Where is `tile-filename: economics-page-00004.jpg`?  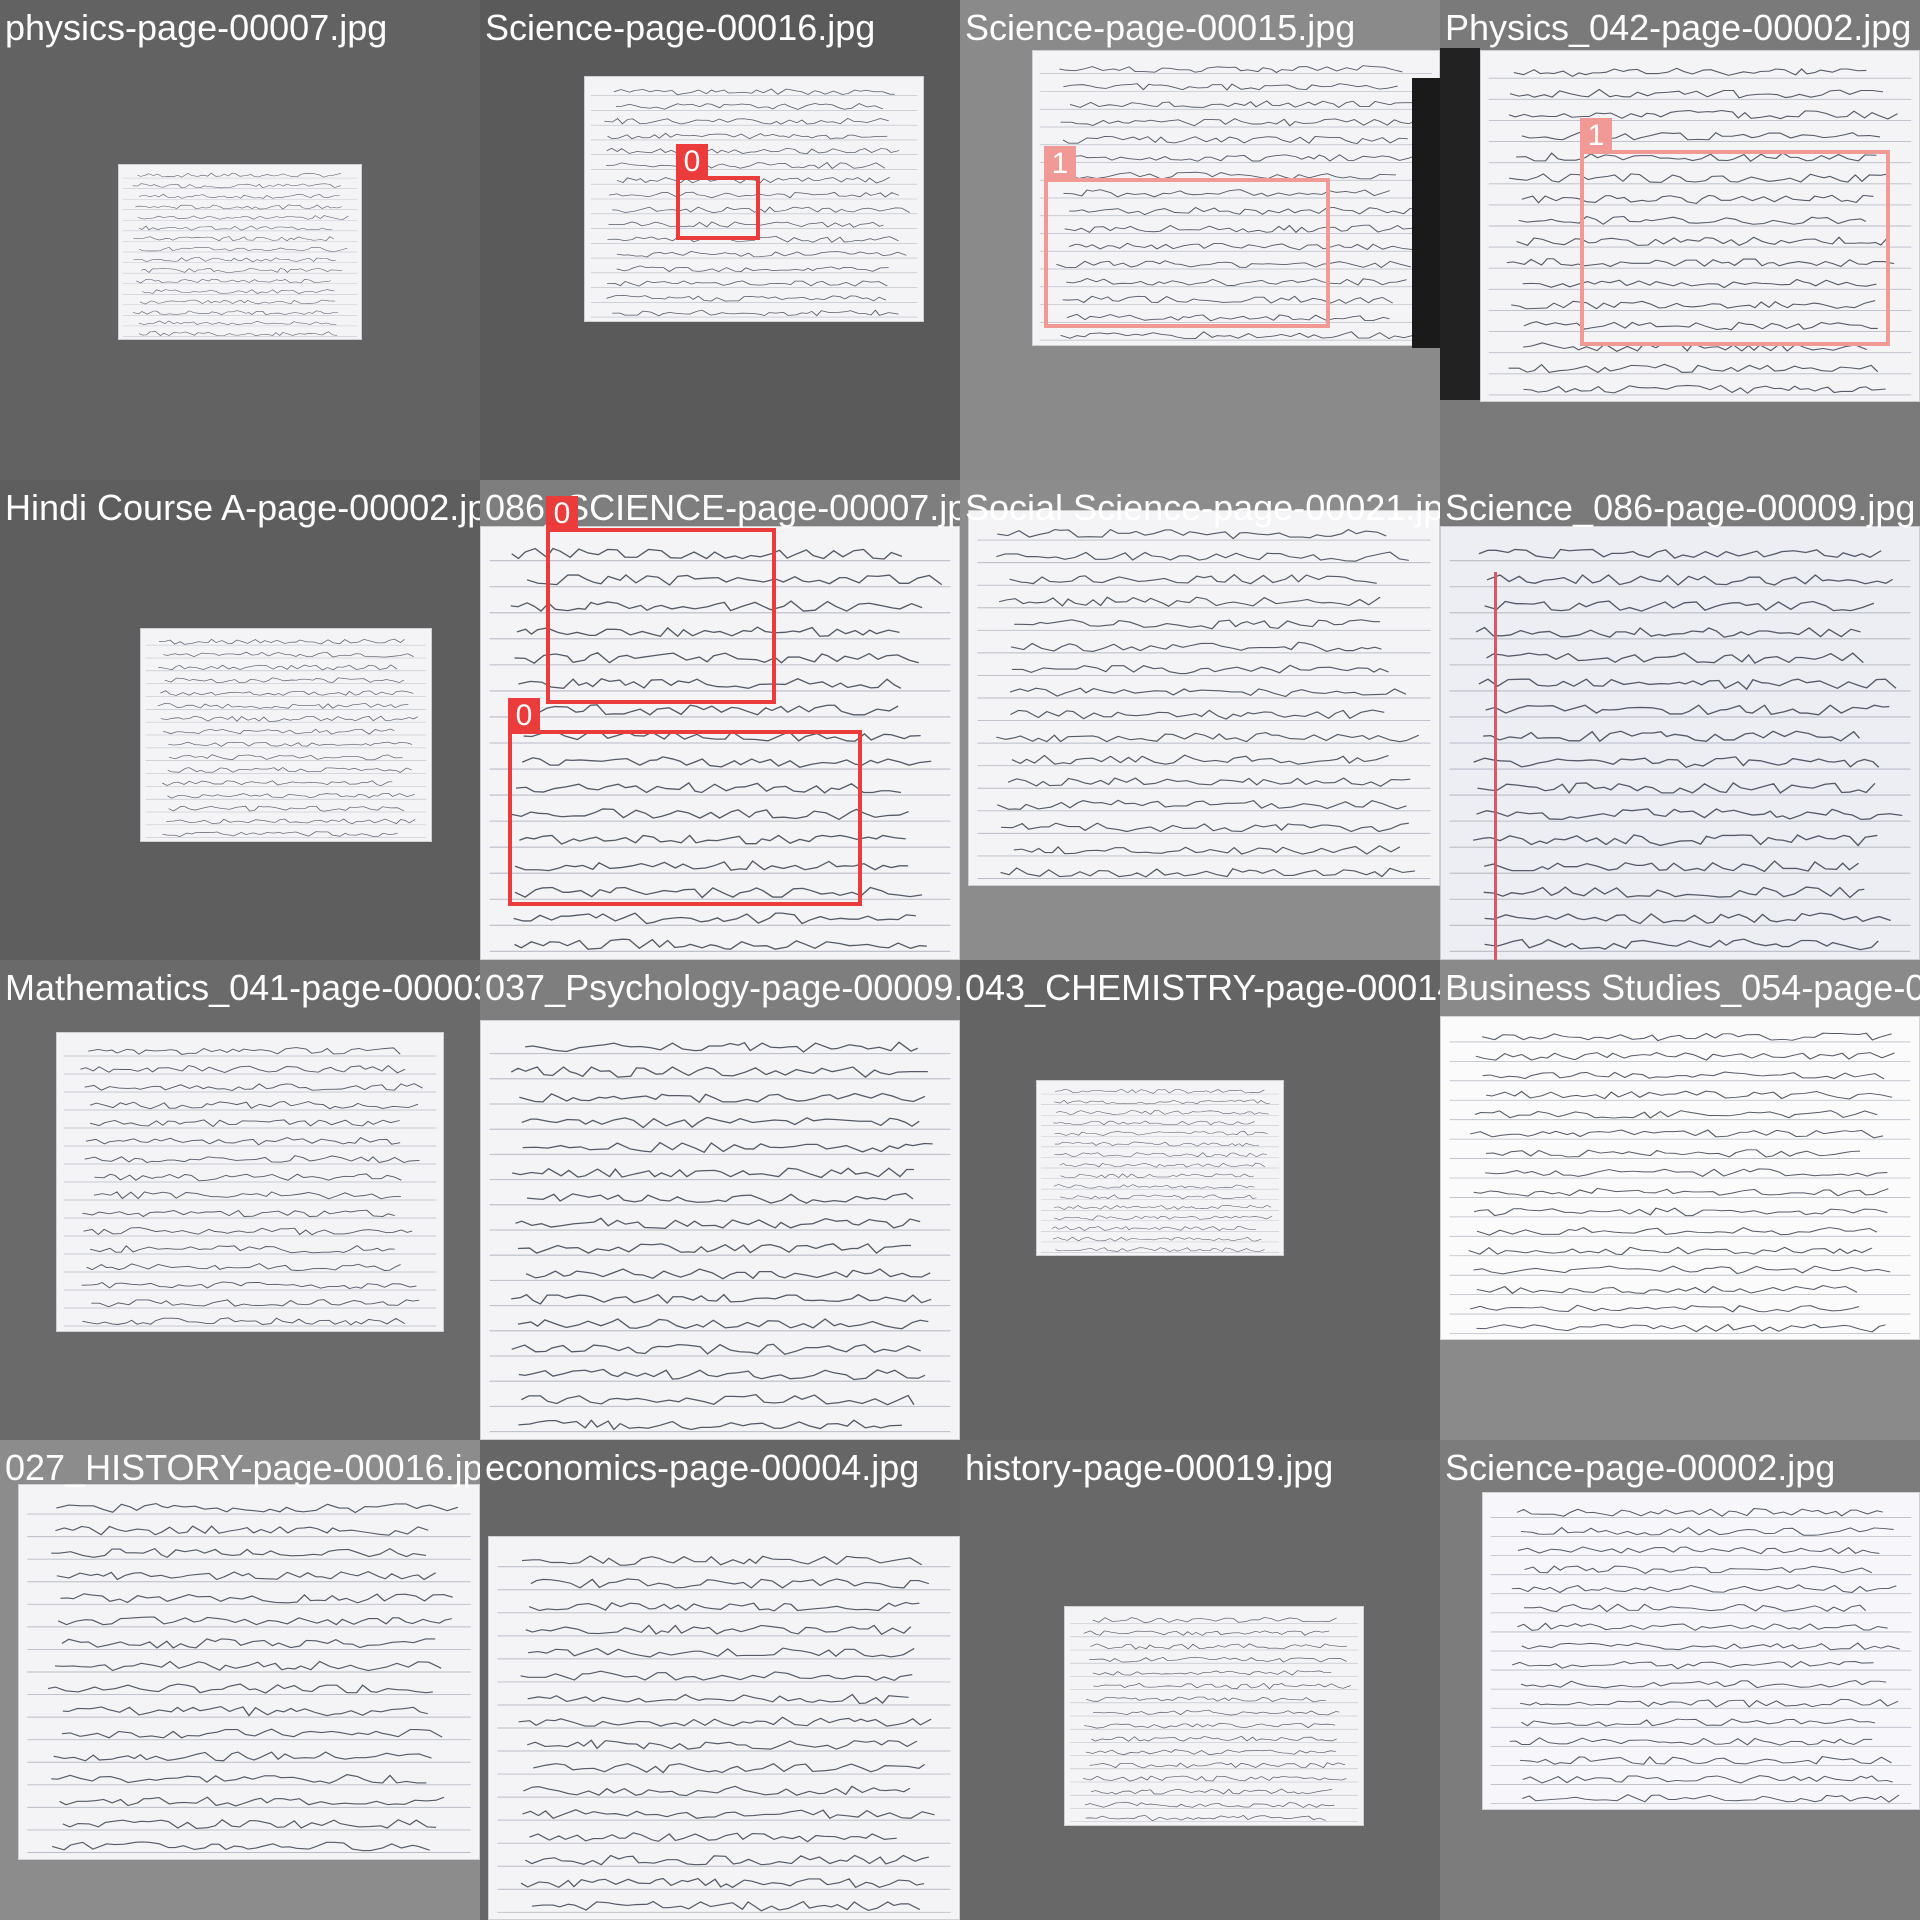 tile-filename: economics-page-00004.jpg is located at coordinates (702, 1467).